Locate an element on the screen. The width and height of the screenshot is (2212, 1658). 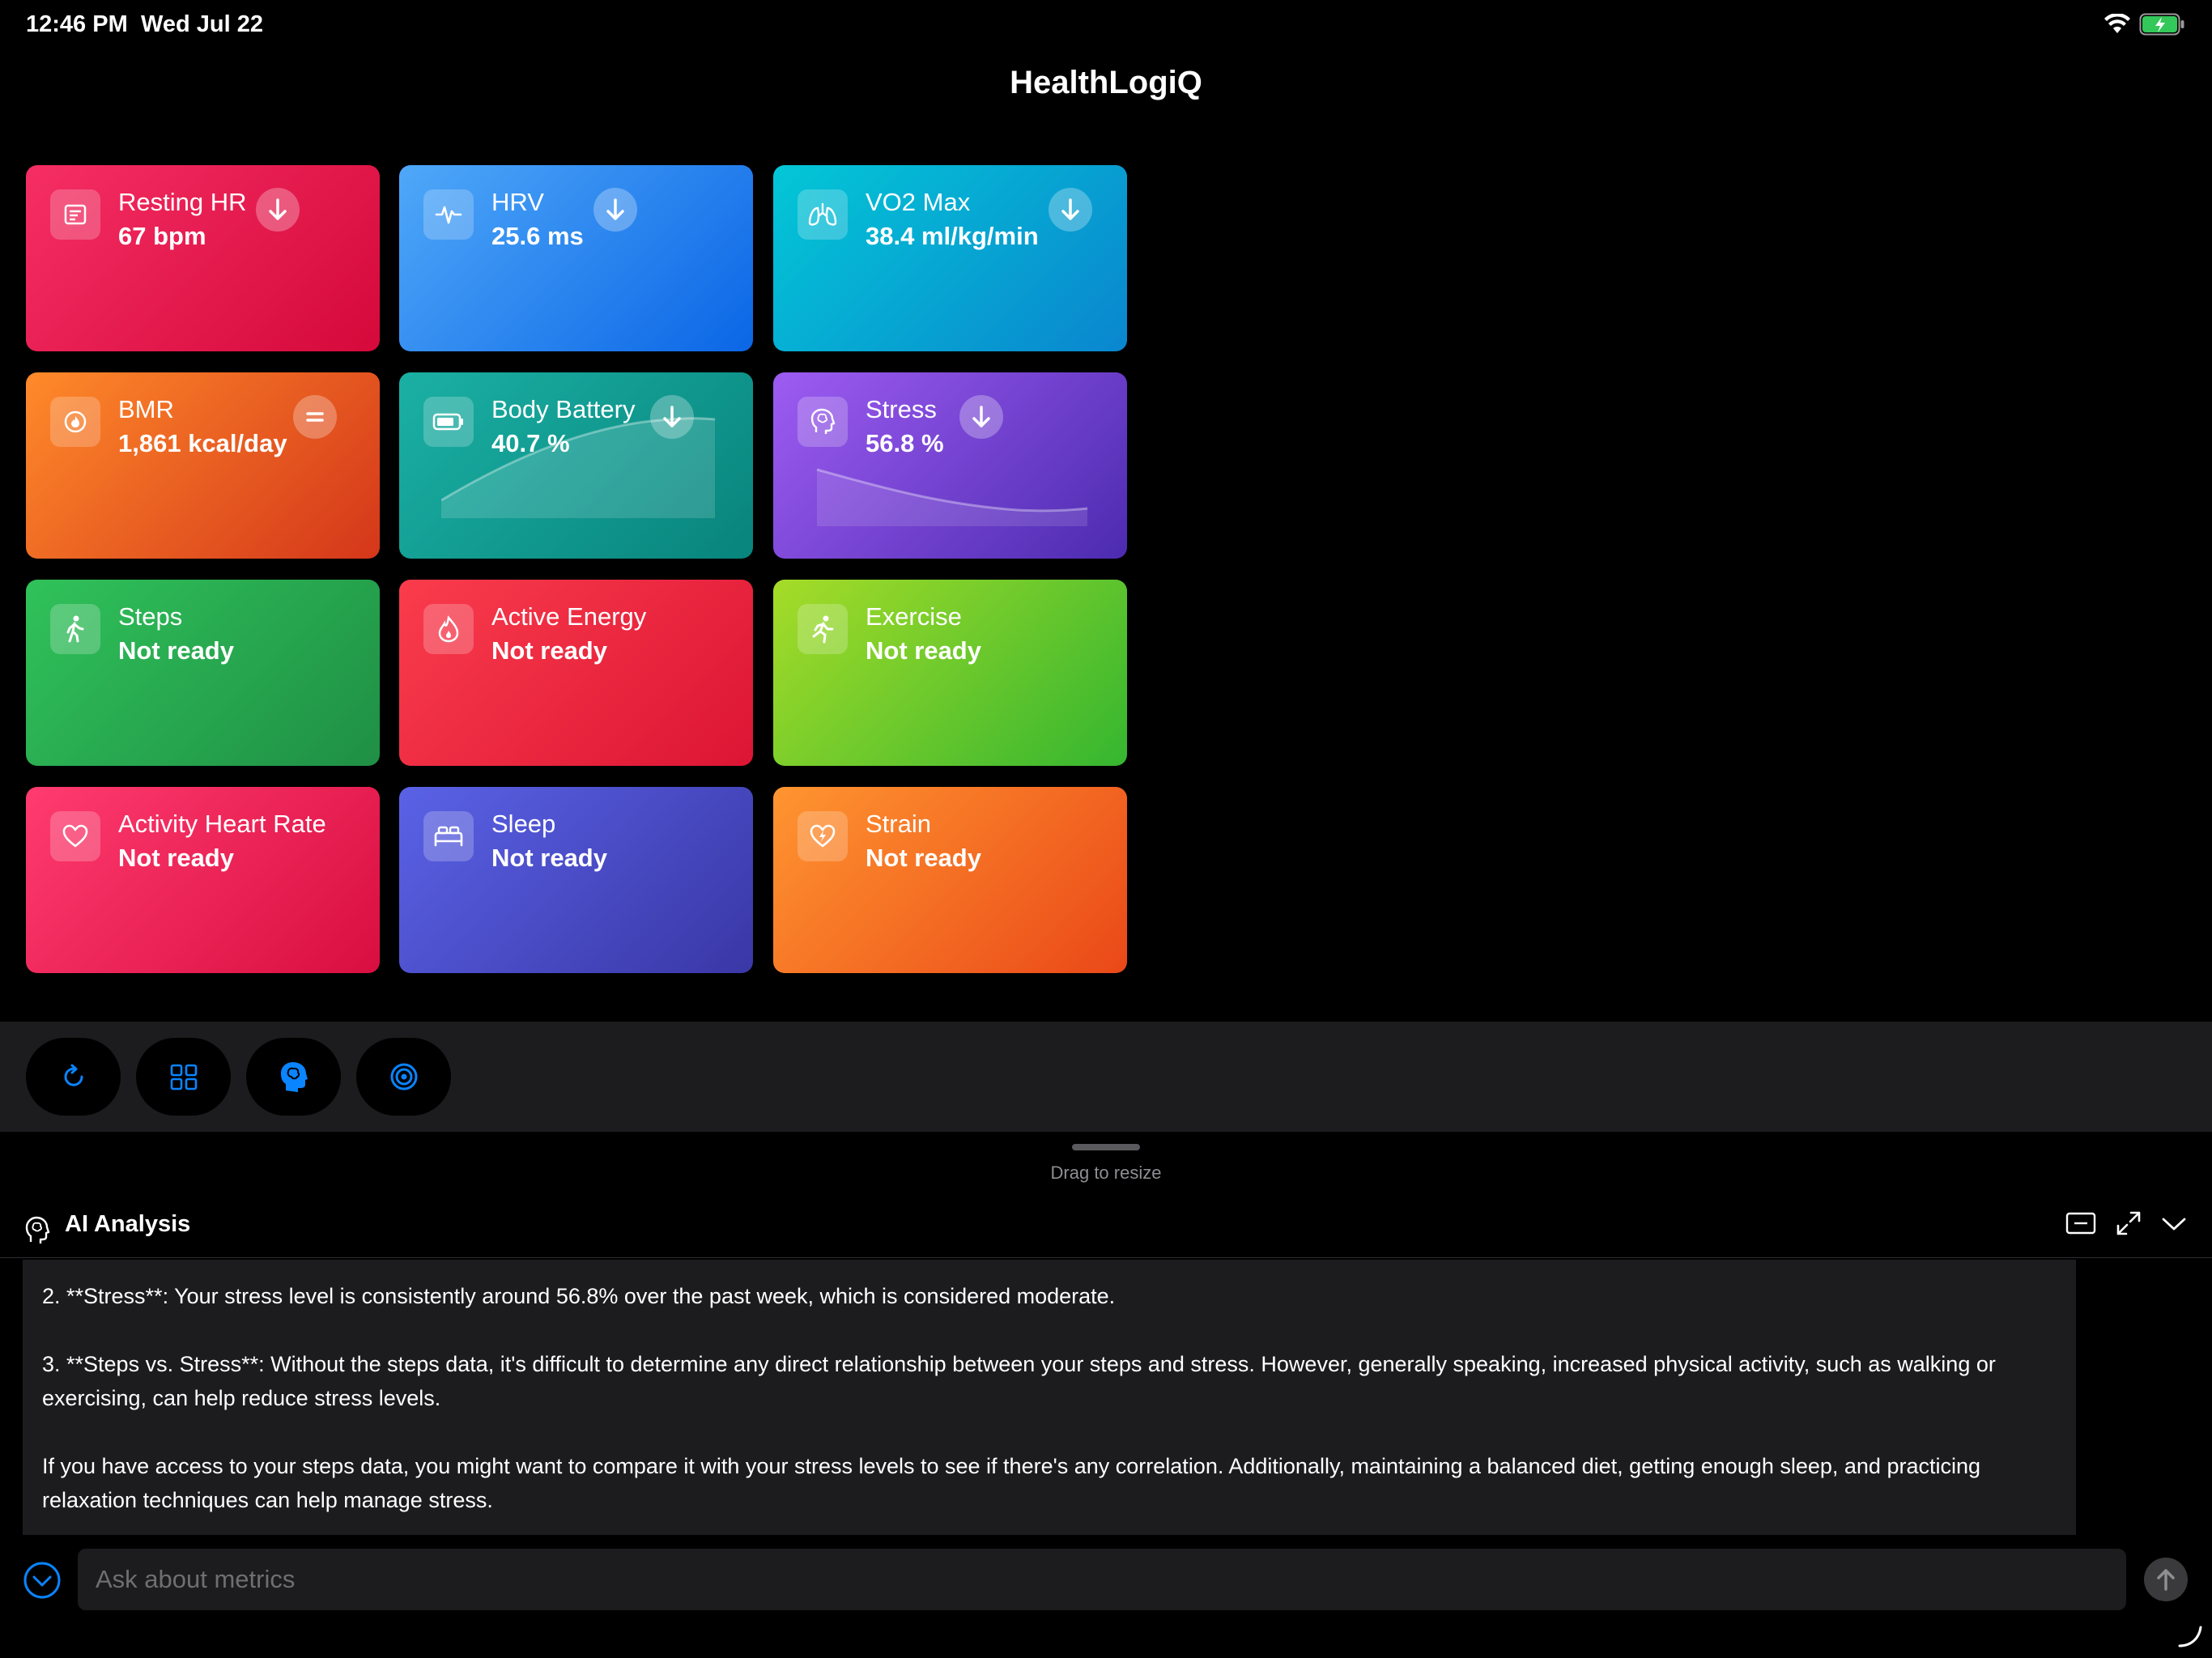
flame-icon is located at coordinates (75, 422).